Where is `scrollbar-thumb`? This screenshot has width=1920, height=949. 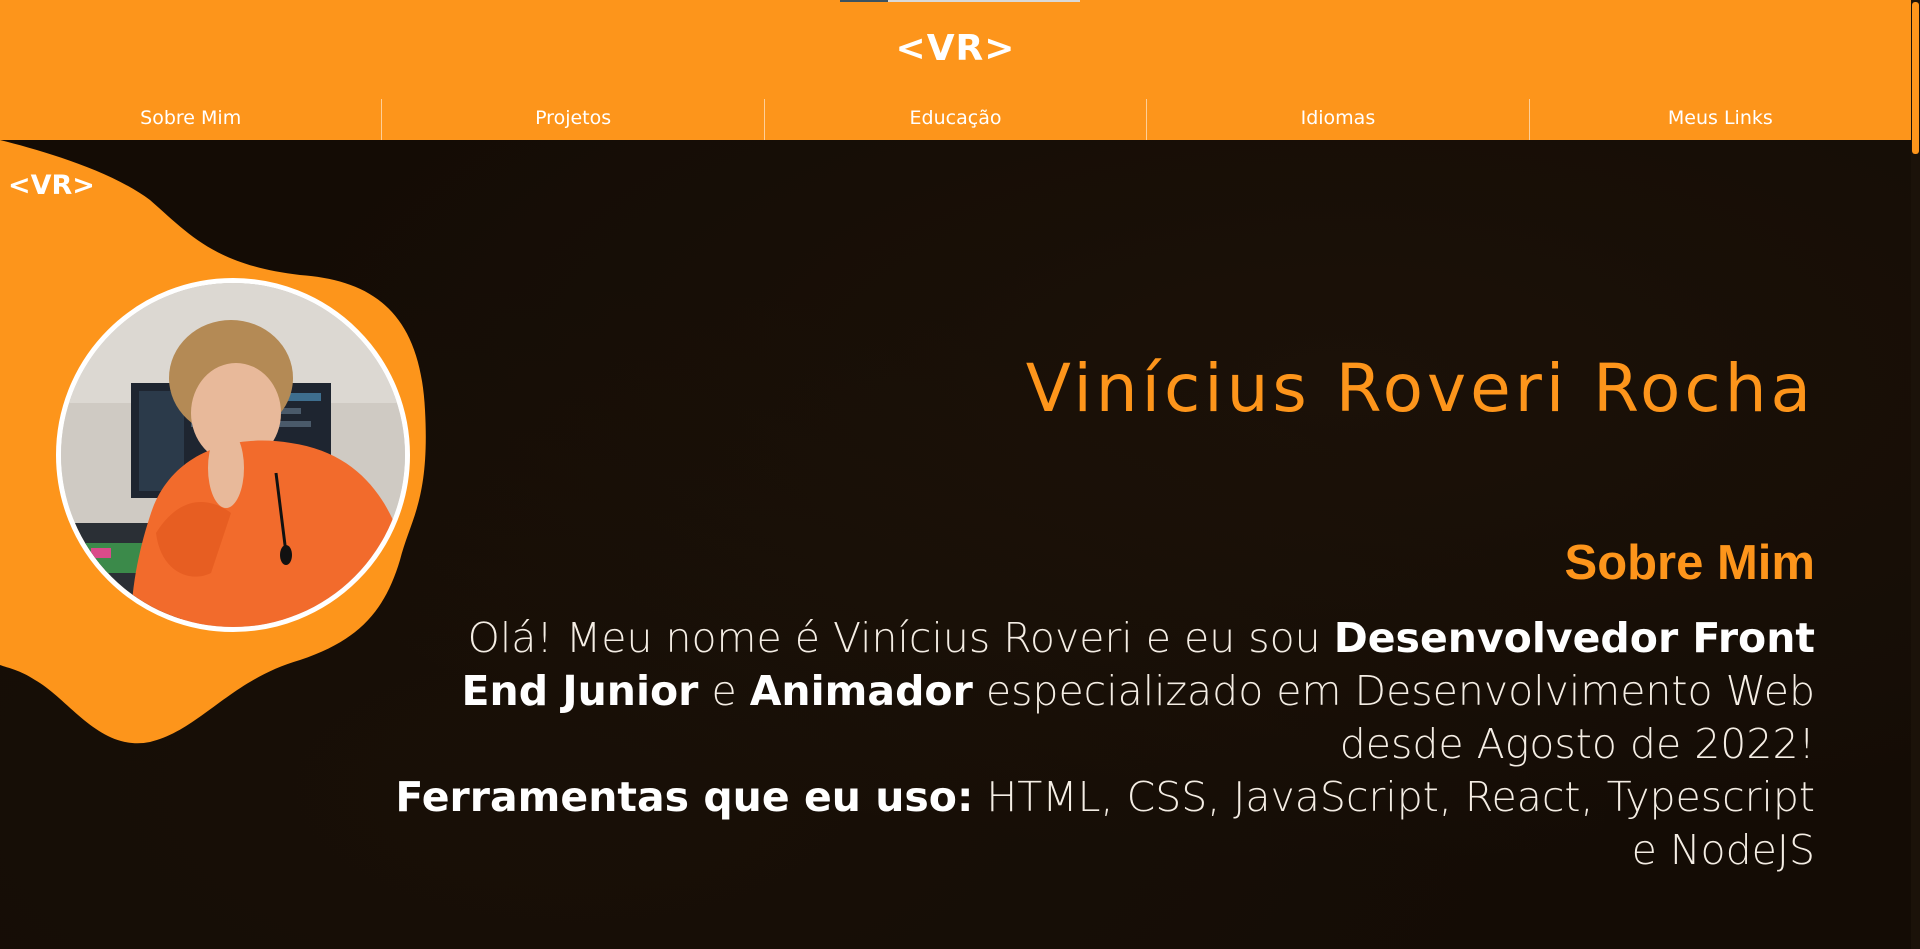 scrollbar-thumb is located at coordinates (1915, 78).